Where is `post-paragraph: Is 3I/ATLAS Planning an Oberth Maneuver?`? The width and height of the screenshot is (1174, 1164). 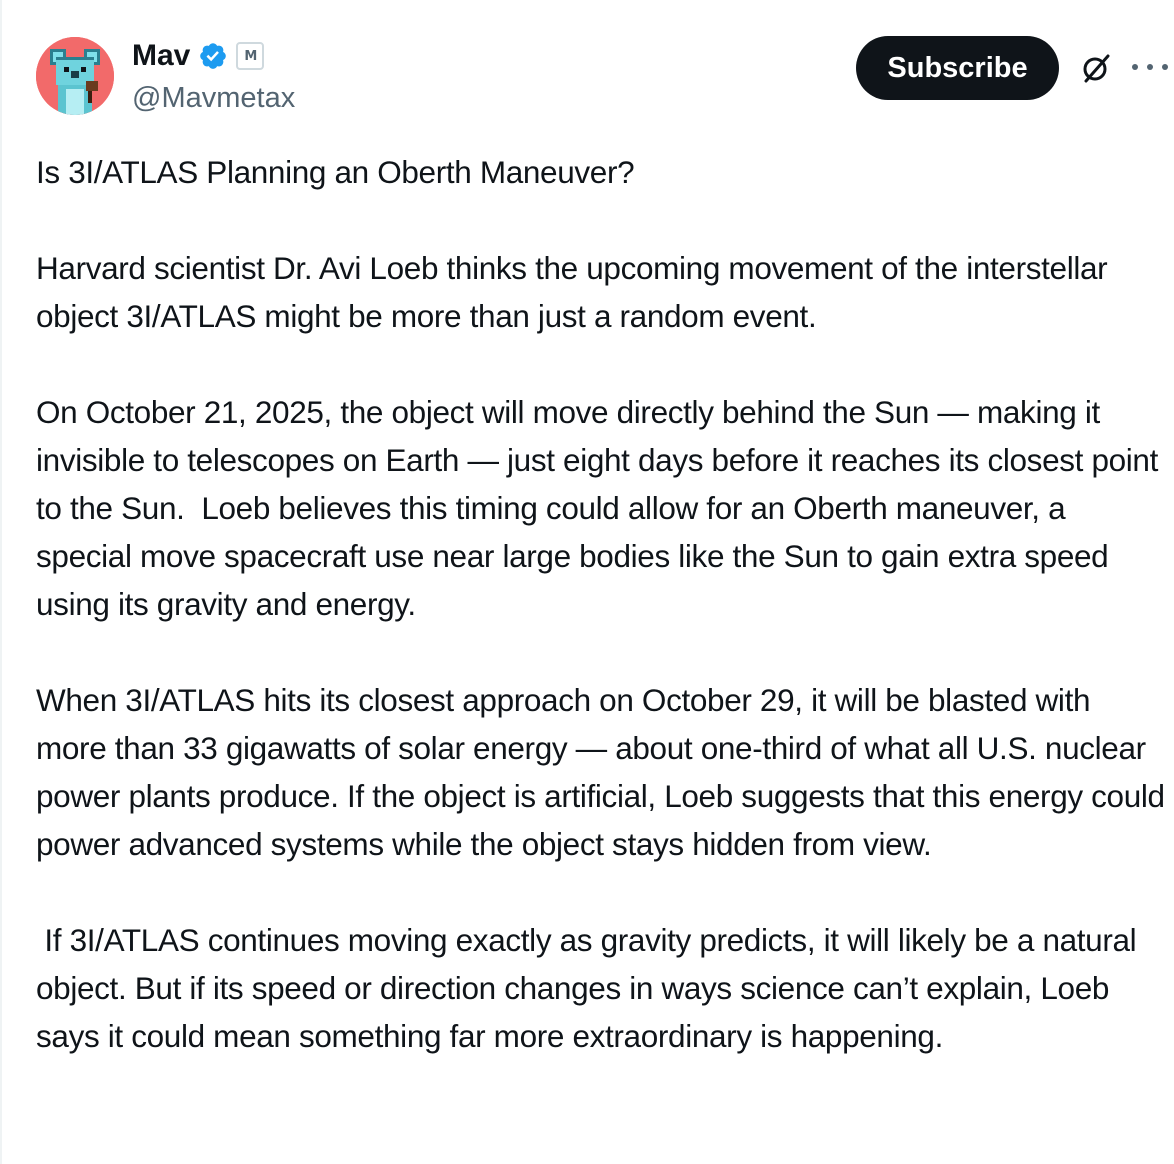 post-paragraph: Is 3I/ATLAS Planning an Oberth Maneuver? is located at coordinates (335, 172).